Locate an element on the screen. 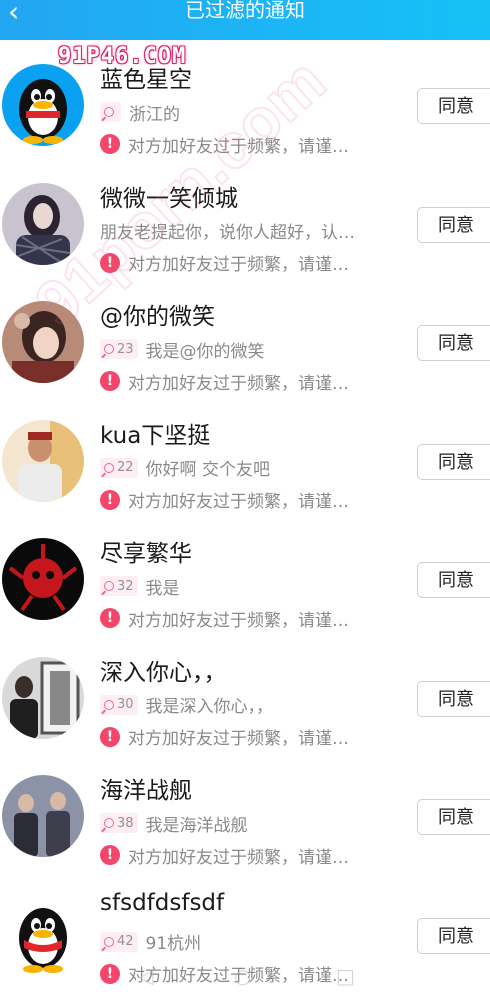 This screenshot has width=490, height=1000. nav-home-icon: ○ is located at coordinates (242, 976).